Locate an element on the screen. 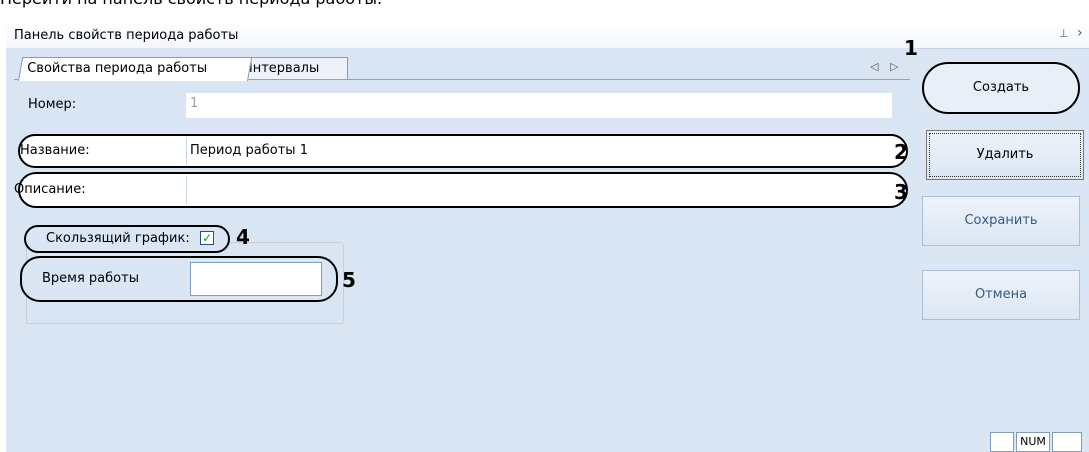 This screenshot has height=452, width=1089. panel-title: Панель свойств периода работы is located at coordinates (126, 35).